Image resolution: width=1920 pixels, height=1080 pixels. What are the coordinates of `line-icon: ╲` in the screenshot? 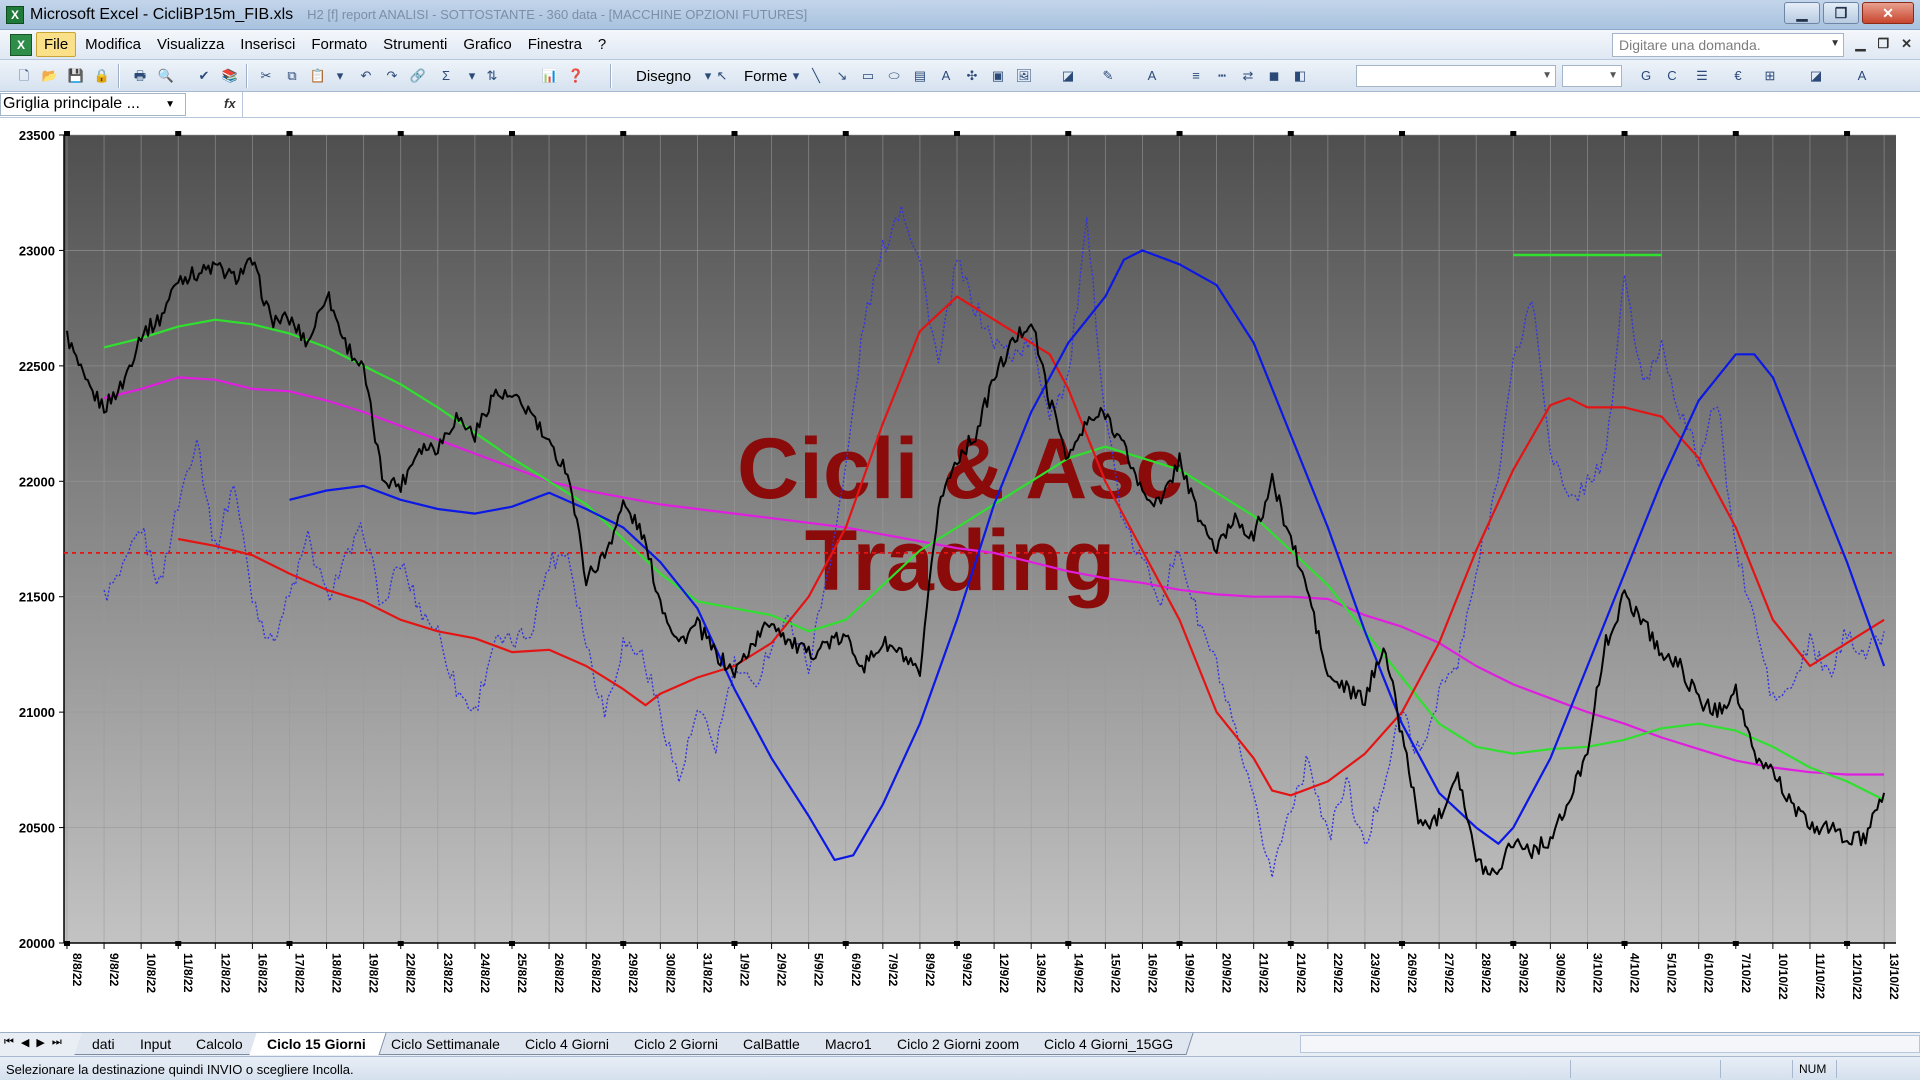 It's located at (816, 76).